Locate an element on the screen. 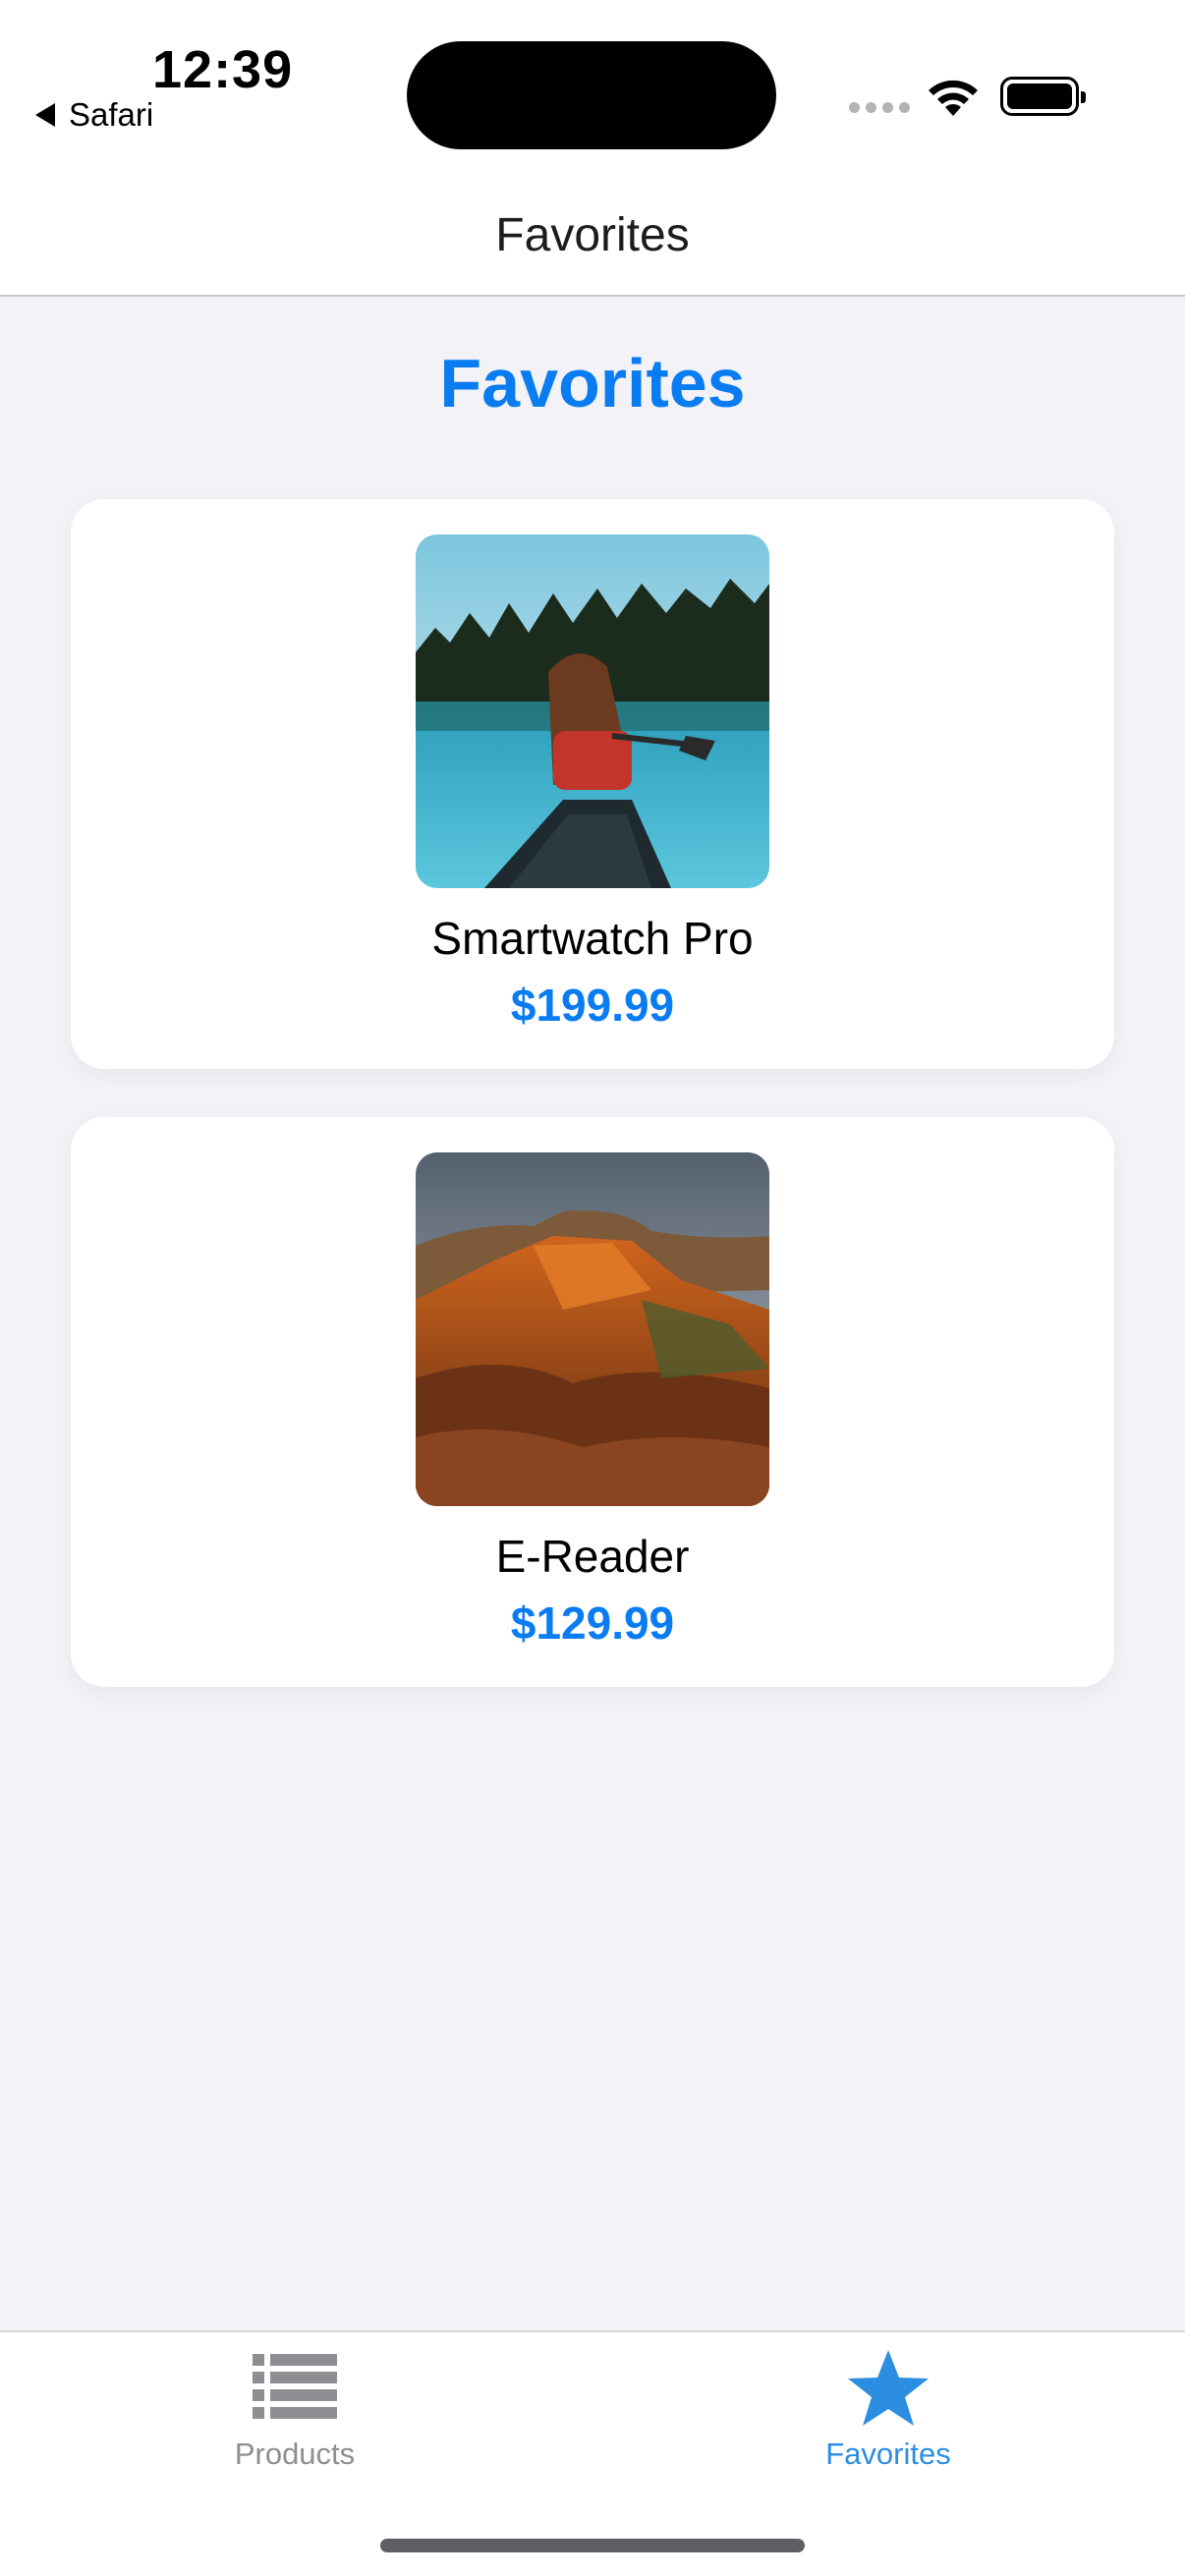  product-name: Smartwatch Pro is located at coordinates (592, 938).